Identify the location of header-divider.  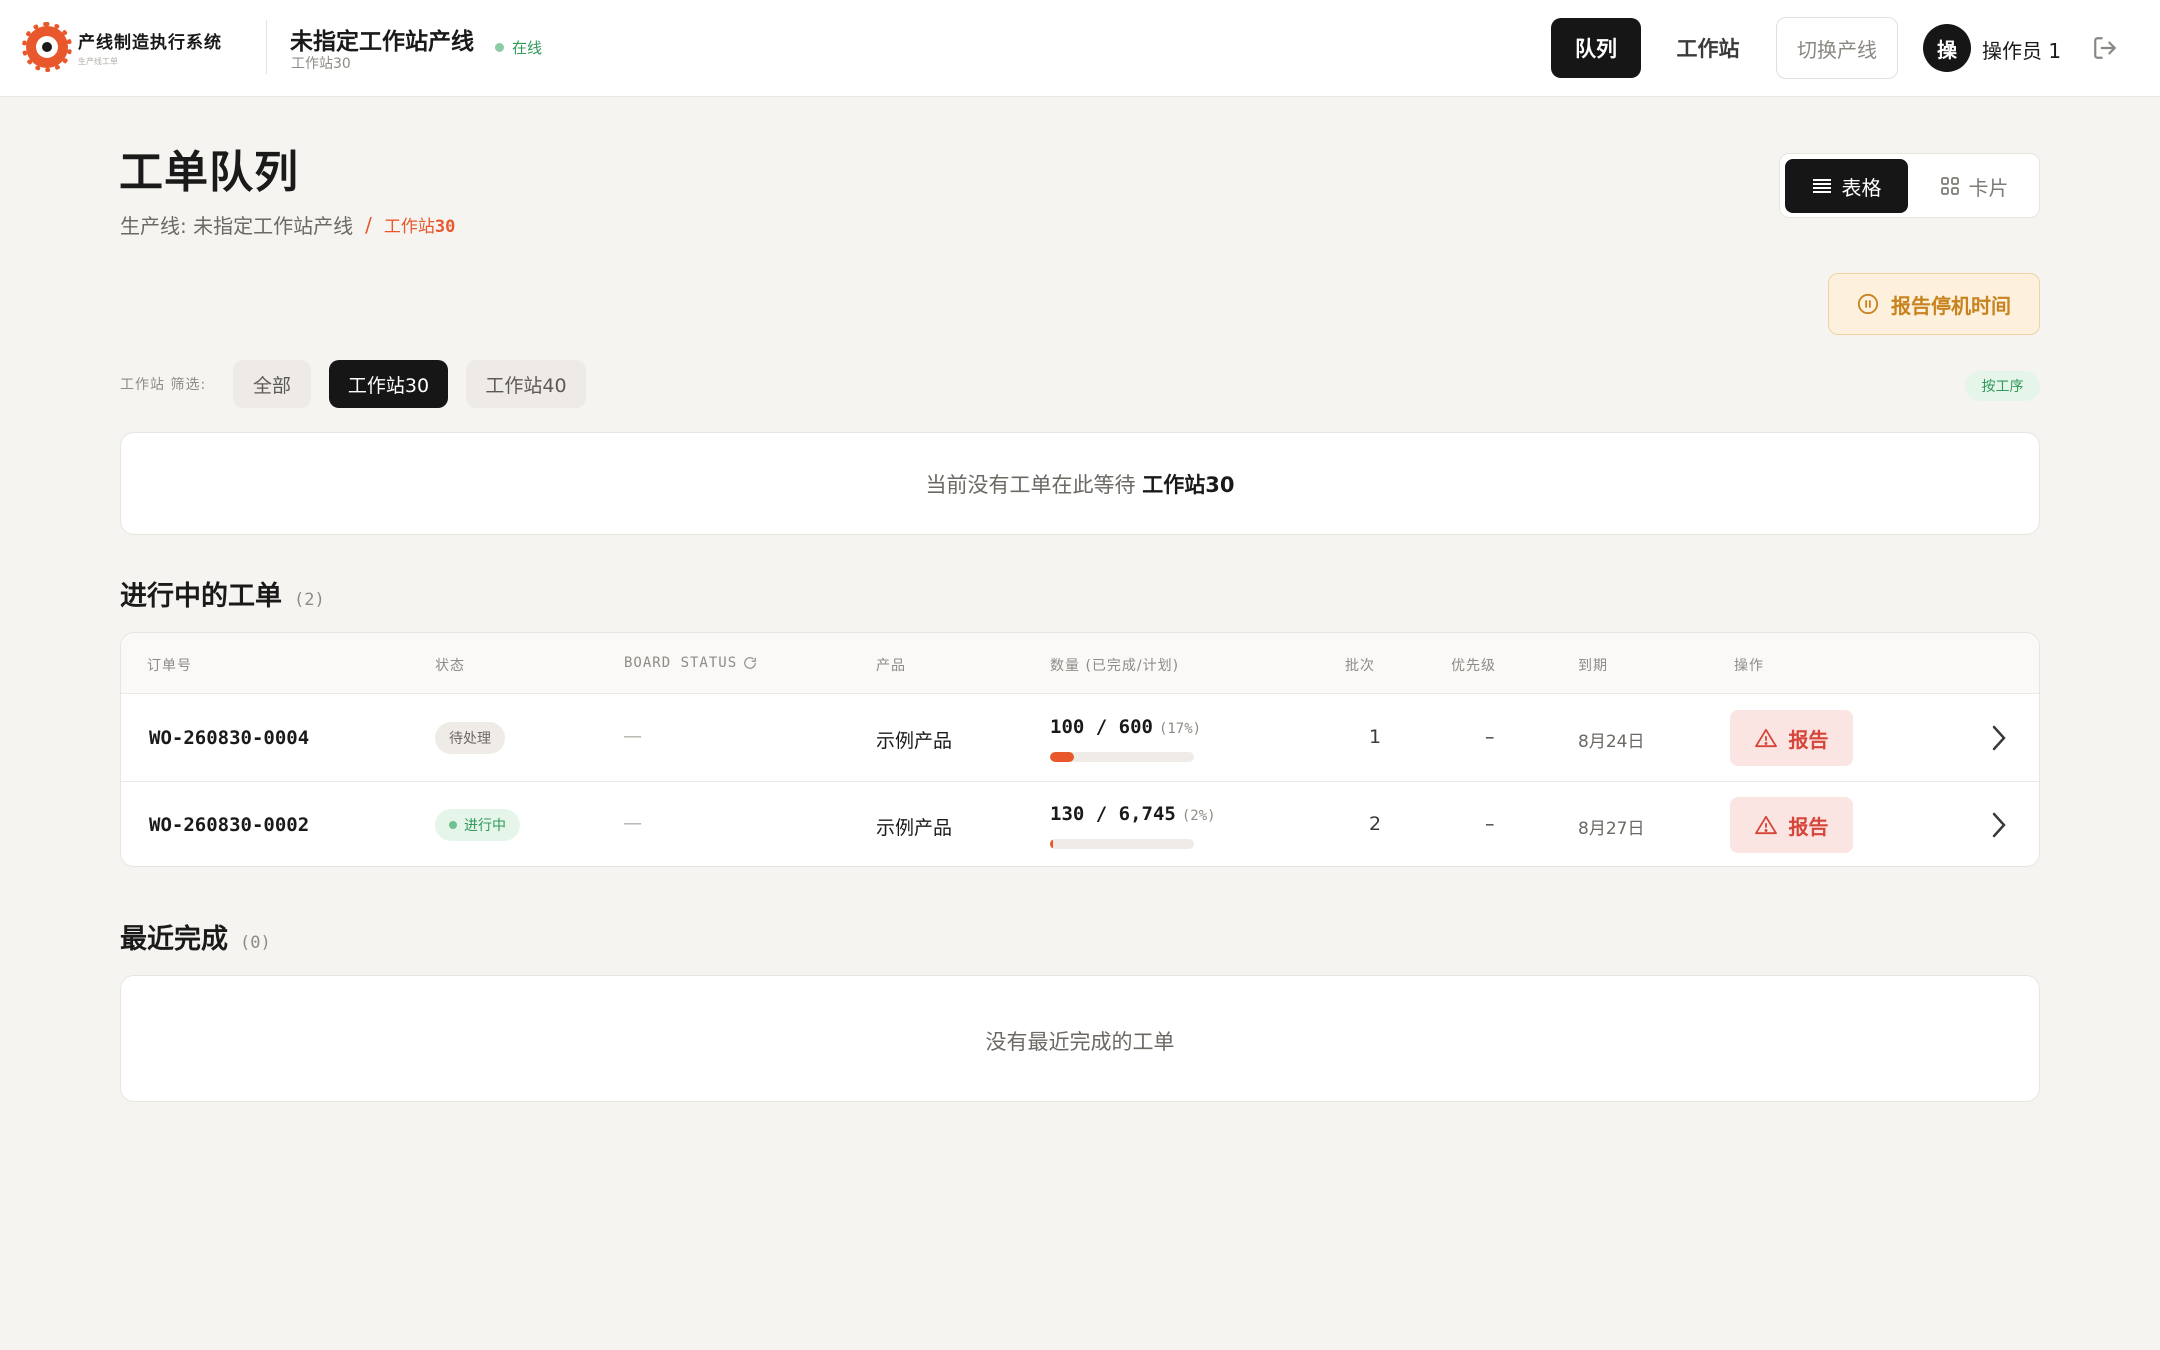
(266, 47).